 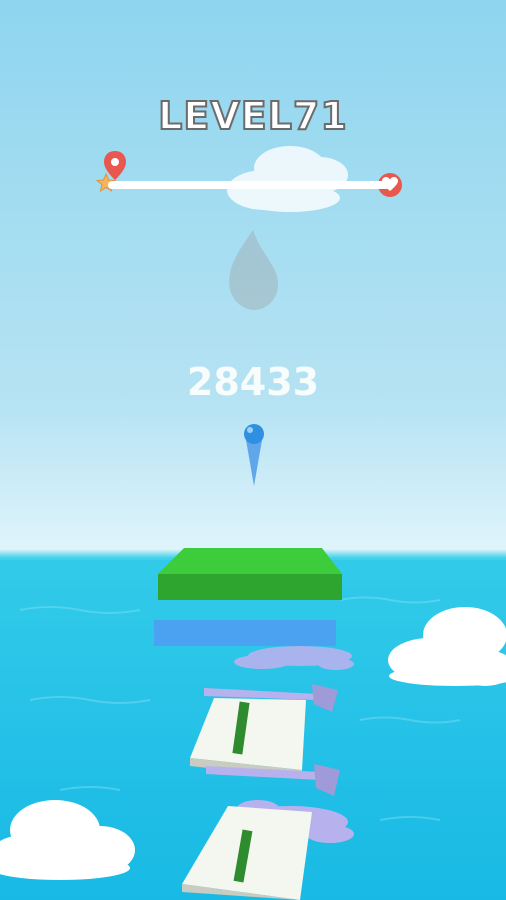 What do you see at coordinates (249, 185) in the screenshot?
I see `level-progress-bar` at bounding box center [249, 185].